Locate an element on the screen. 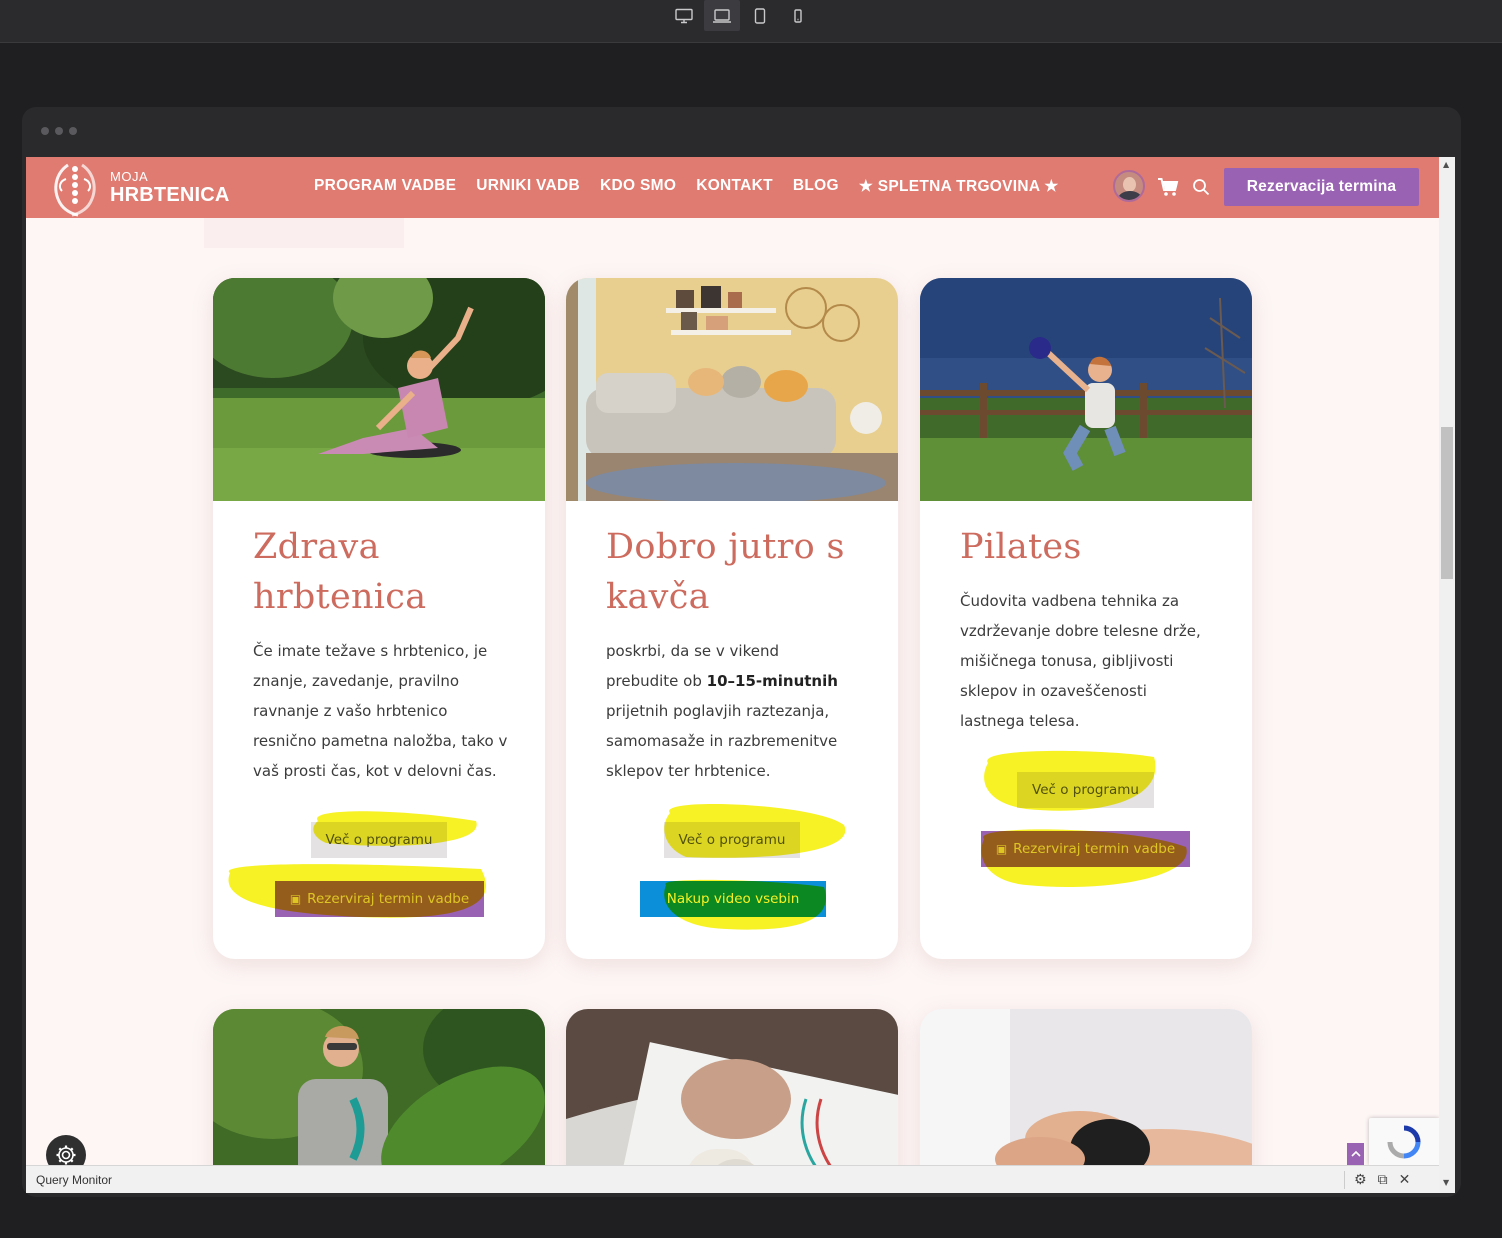 The image size is (1502, 1238). qm-close-icon: ✕ is located at coordinates (1405, 1180).